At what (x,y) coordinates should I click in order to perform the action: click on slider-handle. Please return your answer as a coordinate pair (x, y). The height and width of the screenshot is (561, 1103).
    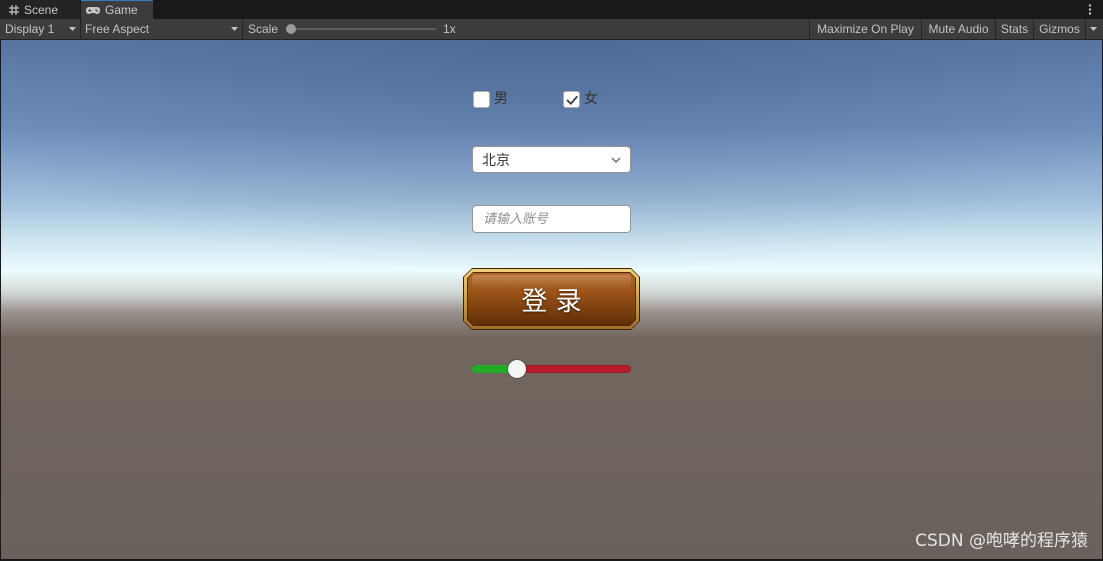
    Looking at the image, I should click on (516, 369).